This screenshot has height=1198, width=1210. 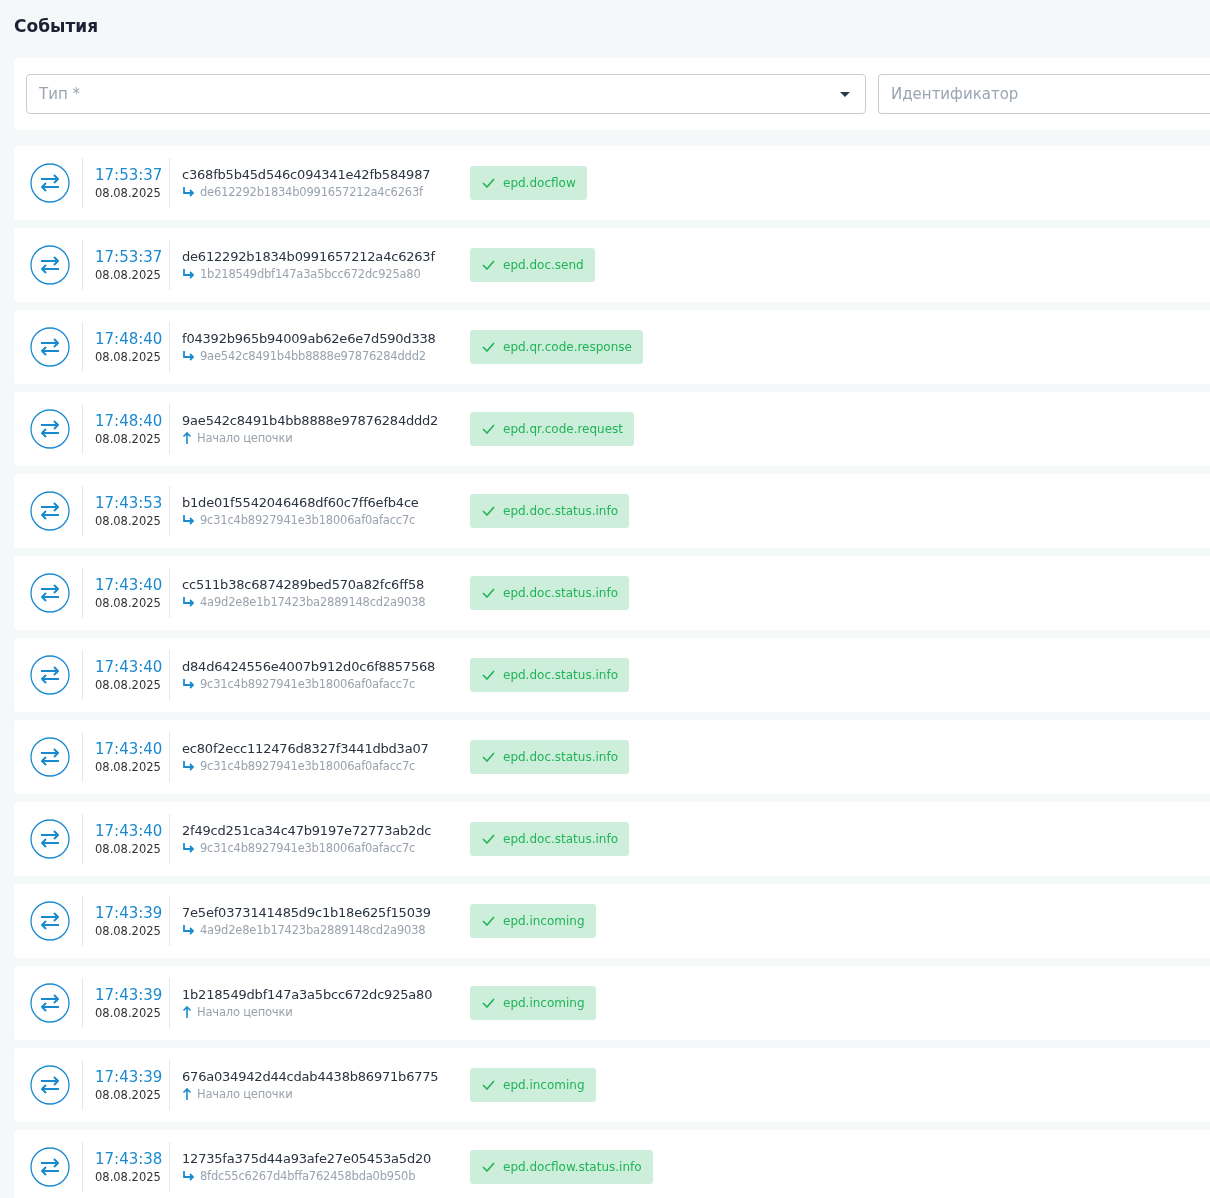 I want to click on event-card: 17:53:37 08.08.2025 c368fb5b45d546c094341e42fb584987 de612292b1834b0991657212a4c6263f epd.docflow, so click(x=612, y=183).